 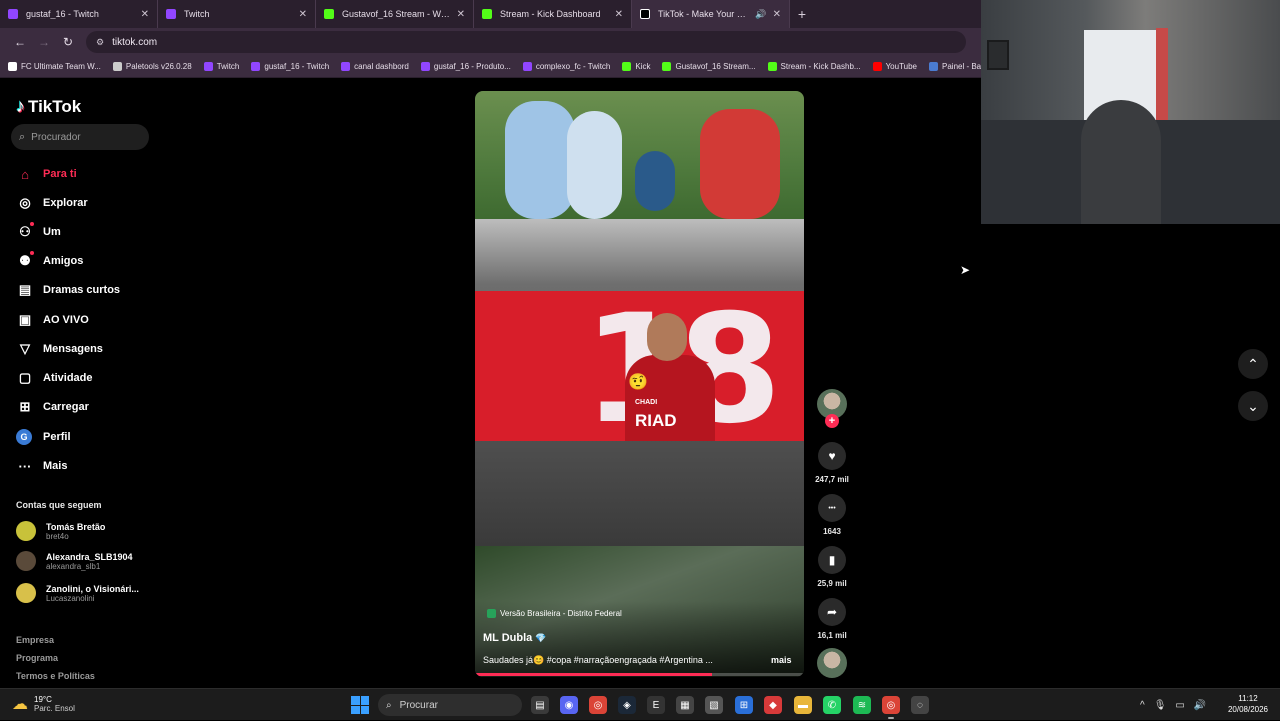 What do you see at coordinates (171, 14) in the screenshot?
I see `tab-favicon-icon` at bounding box center [171, 14].